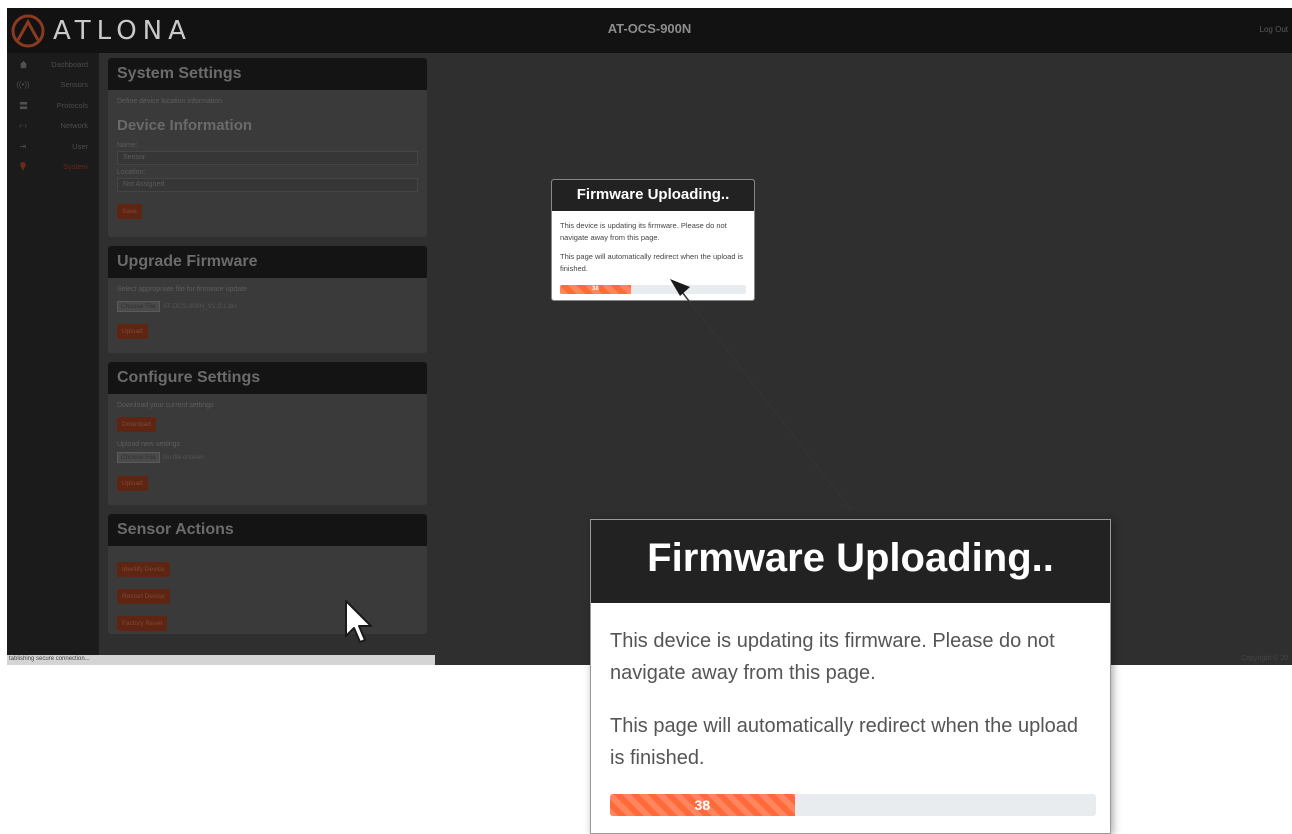 The height and width of the screenshot is (834, 1292). What do you see at coordinates (23, 105) in the screenshot?
I see `protocols-icon` at bounding box center [23, 105].